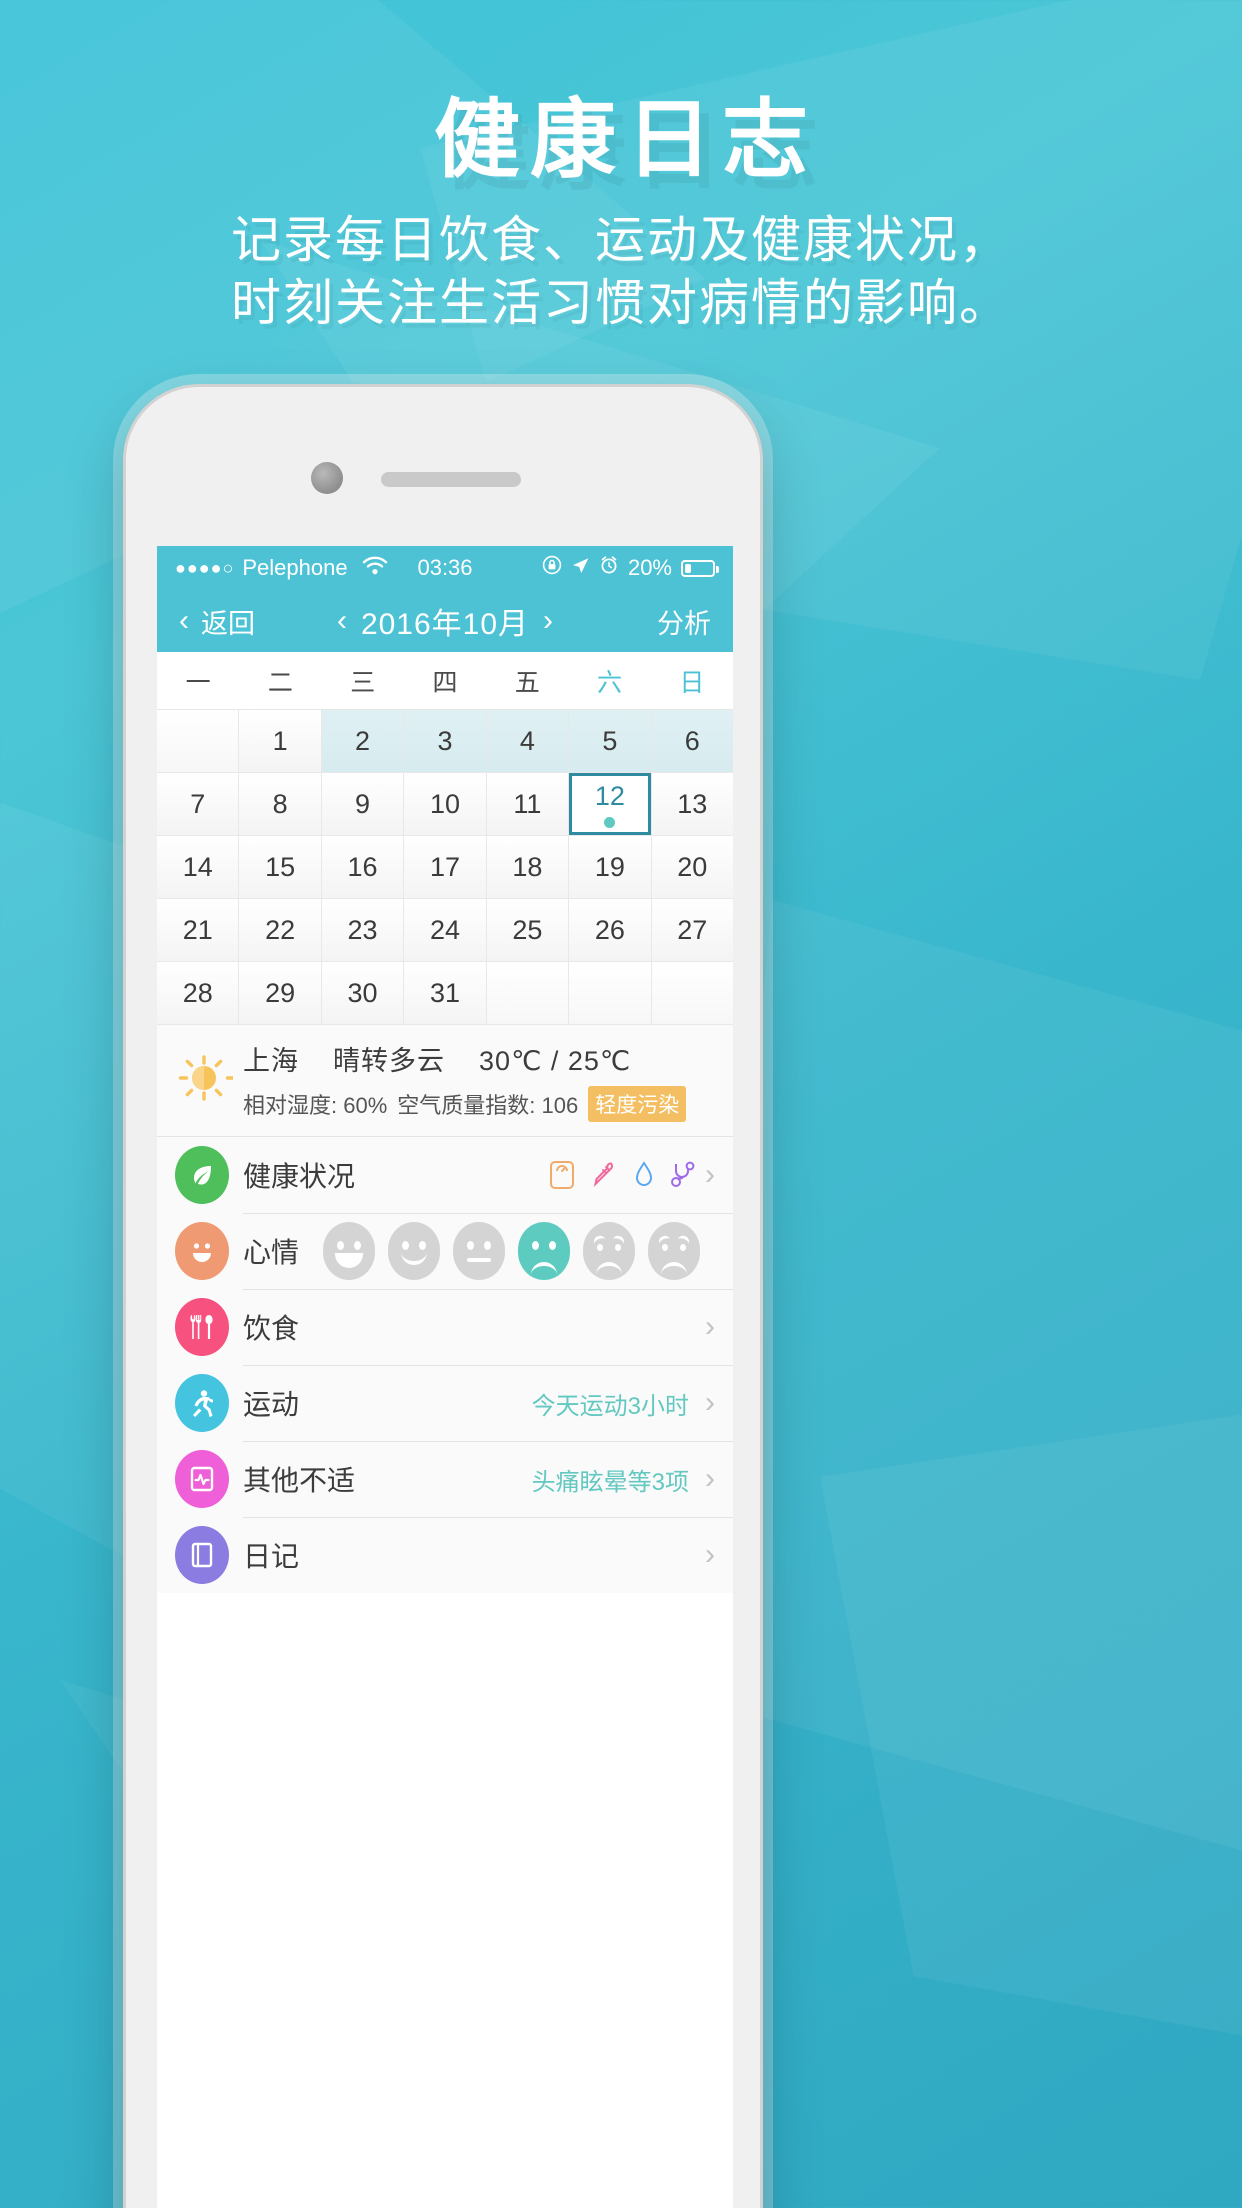  What do you see at coordinates (342, 621) in the screenshot?
I see `prev-month-button: ‹` at bounding box center [342, 621].